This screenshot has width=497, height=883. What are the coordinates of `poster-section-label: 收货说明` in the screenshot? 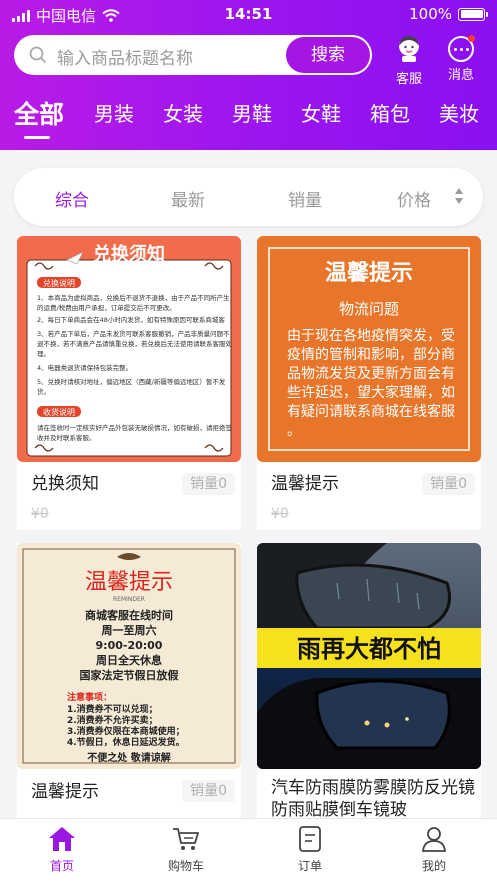 It's located at (59, 412).